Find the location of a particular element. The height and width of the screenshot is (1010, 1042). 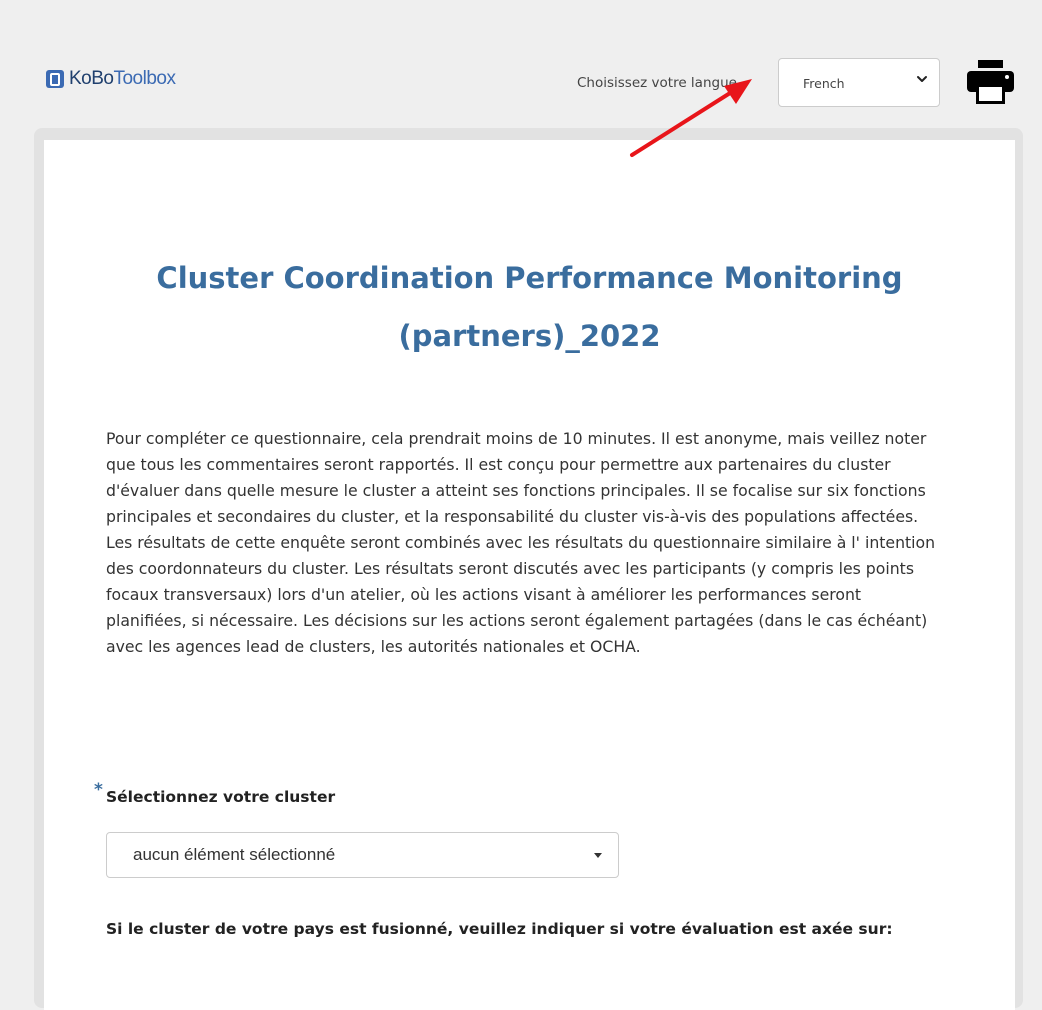

logo-text-toolbox: Toolbox is located at coordinates (144, 78).